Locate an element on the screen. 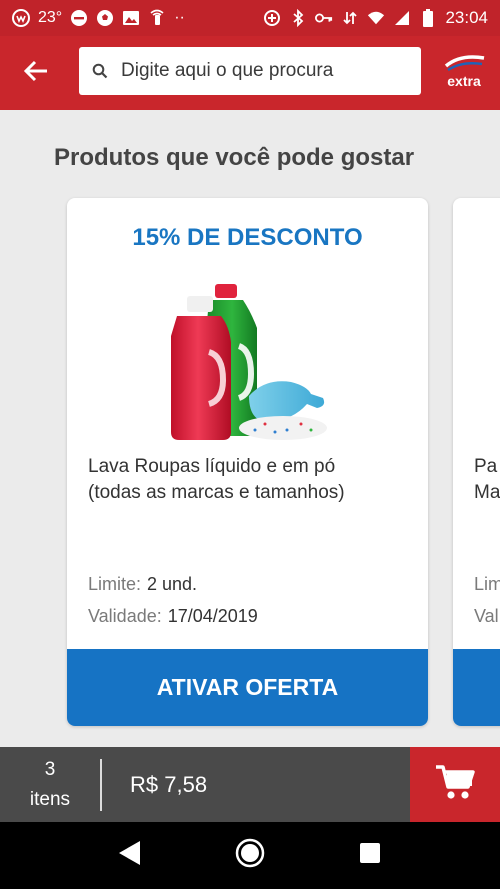 This screenshot has width=500, height=889. logo-text: extra is located at coordinates (464, 81).